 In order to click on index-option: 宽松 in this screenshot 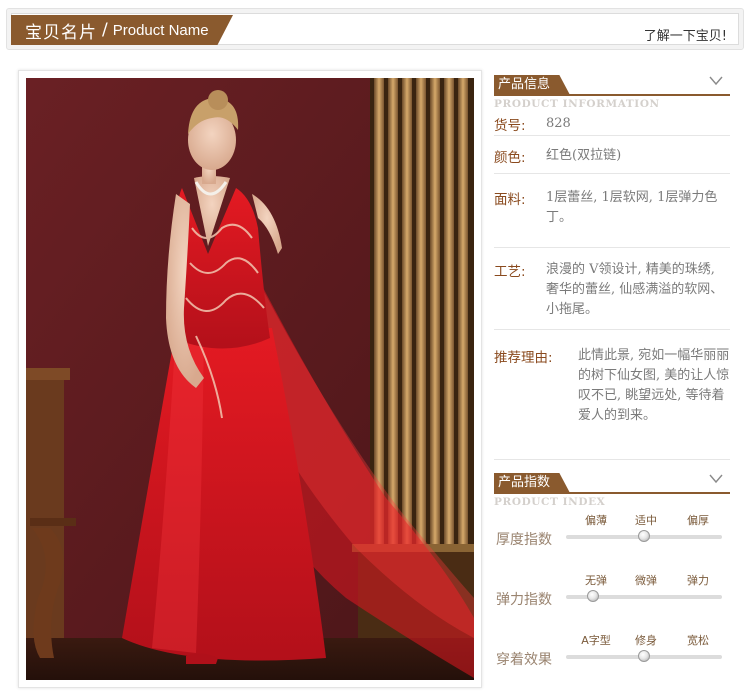, I will do `click(698, 640)`.